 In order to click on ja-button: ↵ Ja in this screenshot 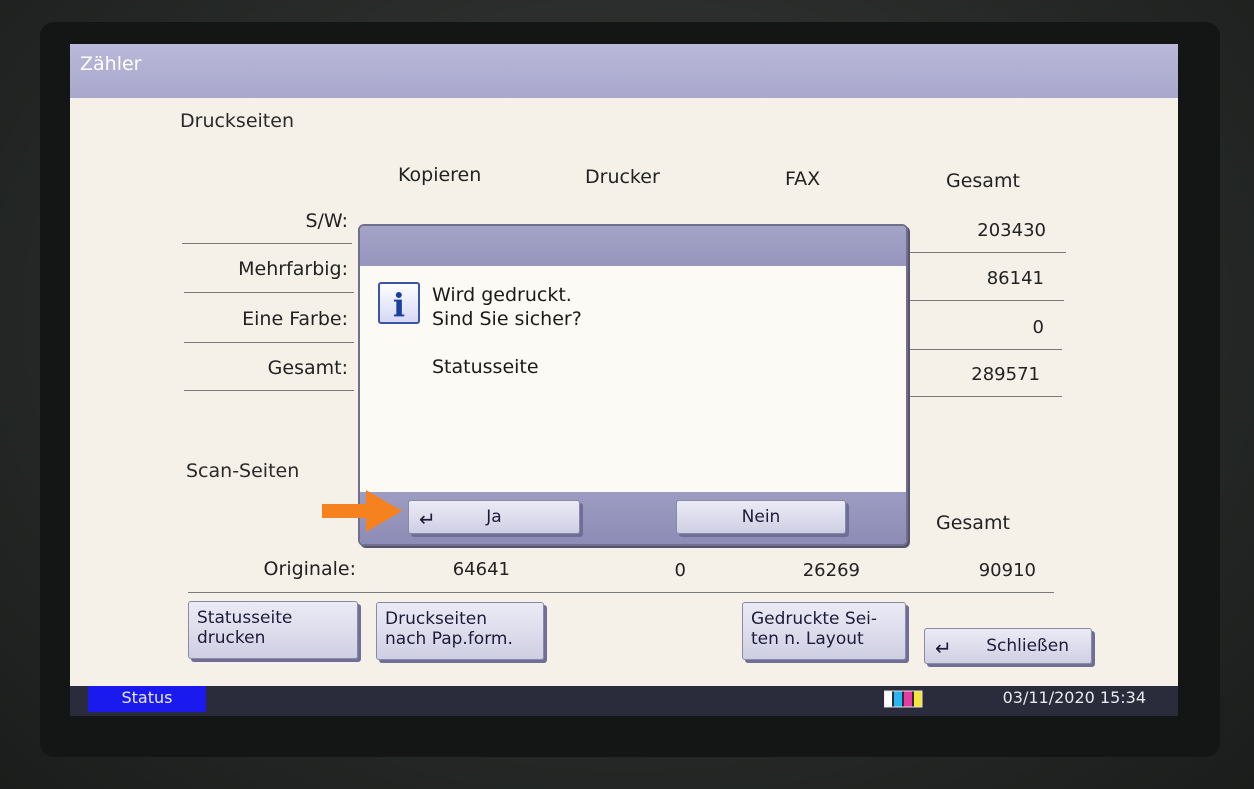, I will do `click(494, 517)`.